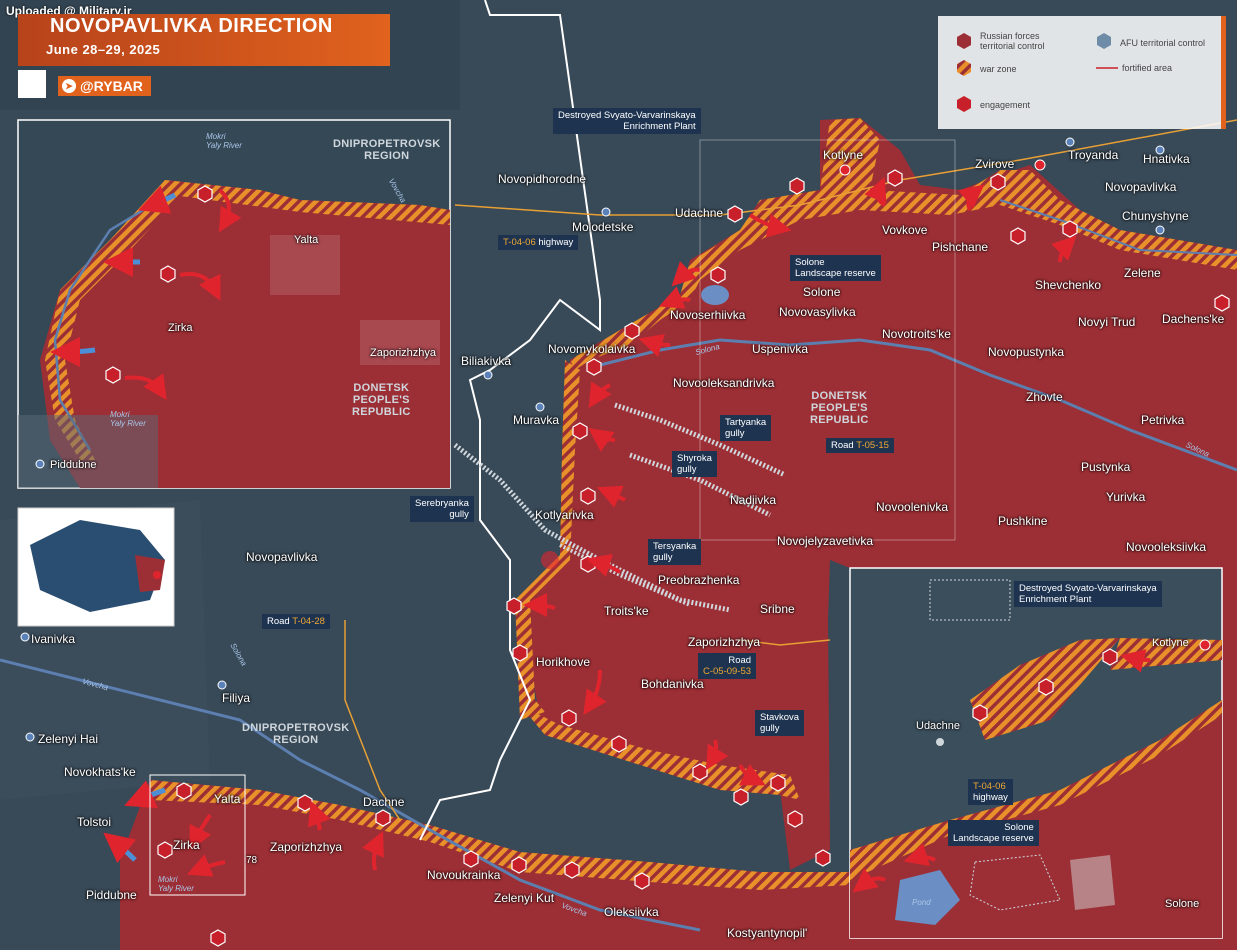 This screenshot has height=950, width=1237. What do you see at coordinates (73, 465) in the screenshot?
I see `town-label-inset: Piddubne` at bounding box center [73, 465].